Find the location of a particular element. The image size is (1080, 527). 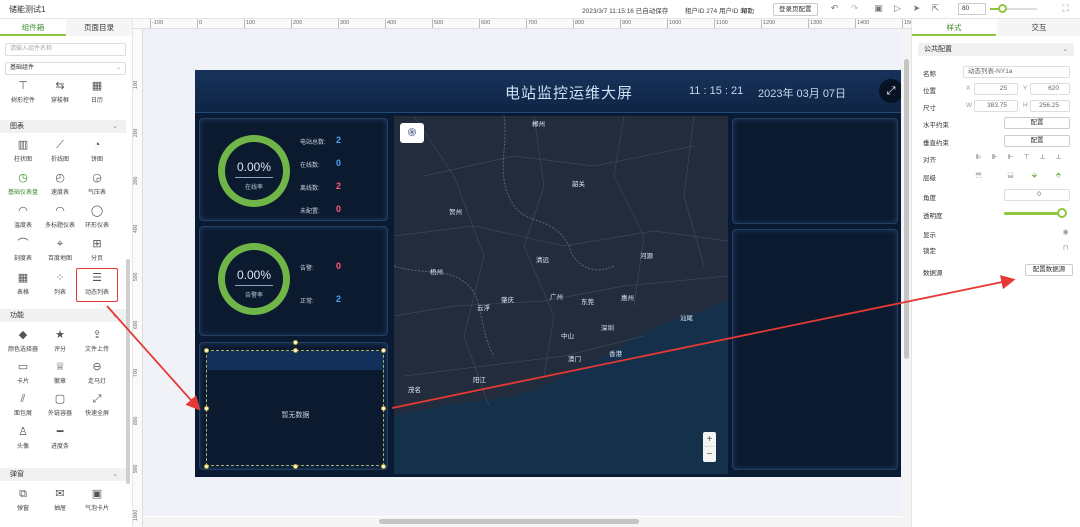

align-right-icon: ⊩ is located at coordinates (1010, 157).